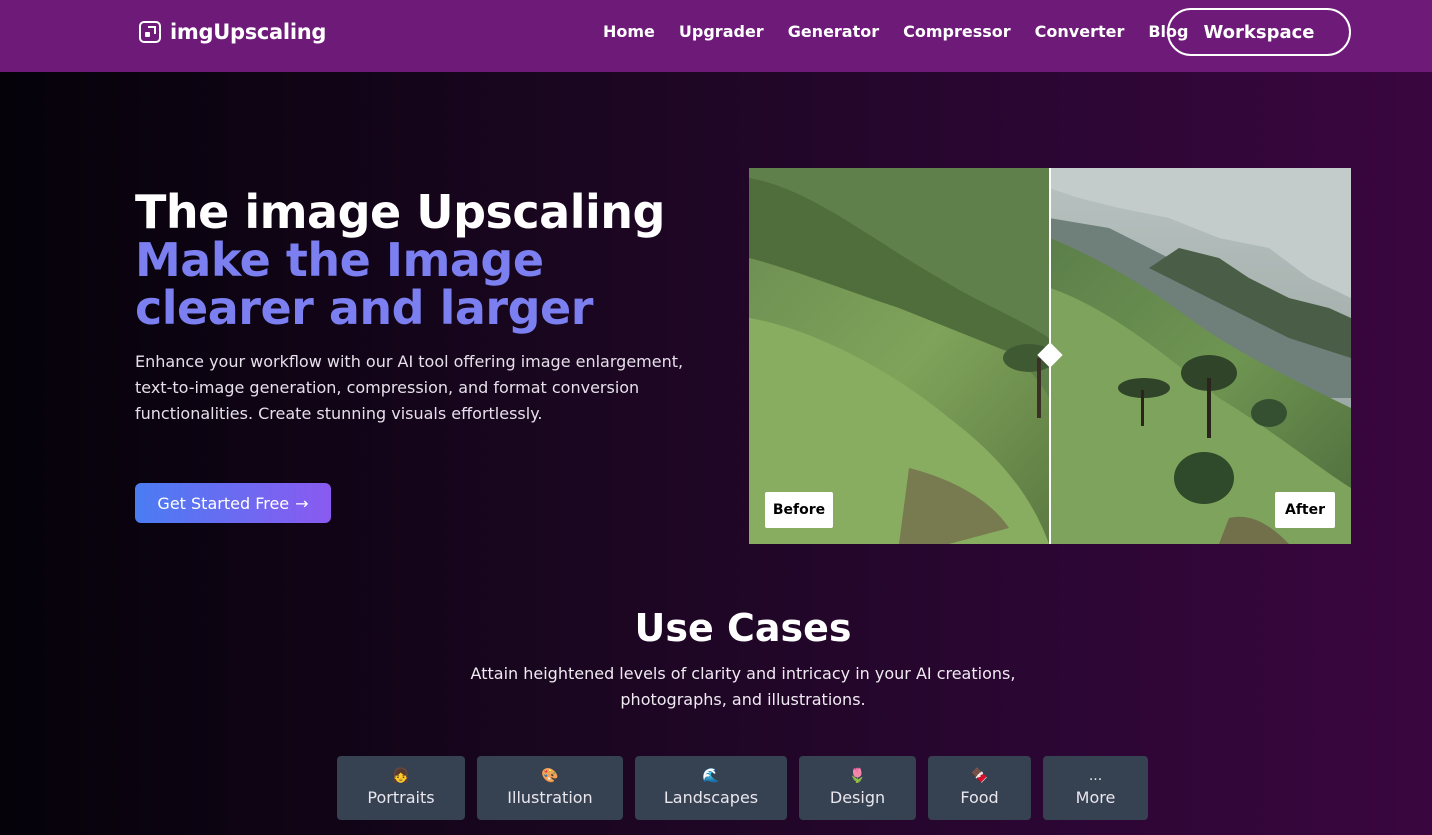 The image size is (1432, 835). Describe the element at coordinates (1095, 797) in the screenshot. I see `category-label: More` at that location.